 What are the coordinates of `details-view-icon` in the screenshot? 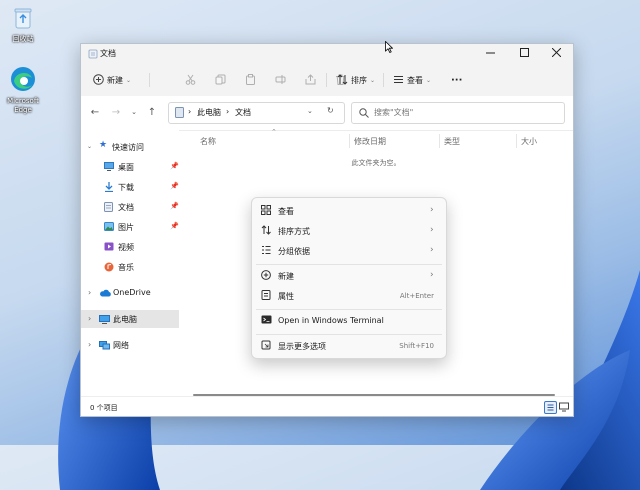 It's located at (550, 407).